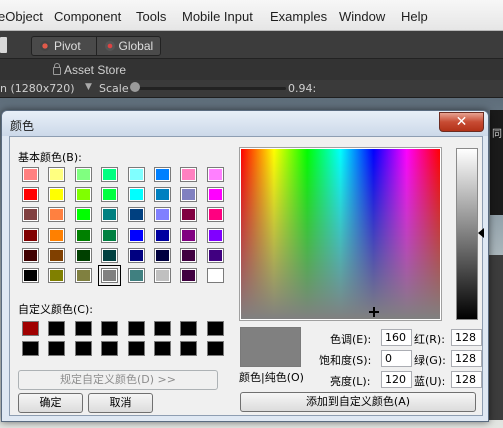 This screenshot has height=428, width=503. I want to click on luminance-arrow-icon, so click(481, 233).